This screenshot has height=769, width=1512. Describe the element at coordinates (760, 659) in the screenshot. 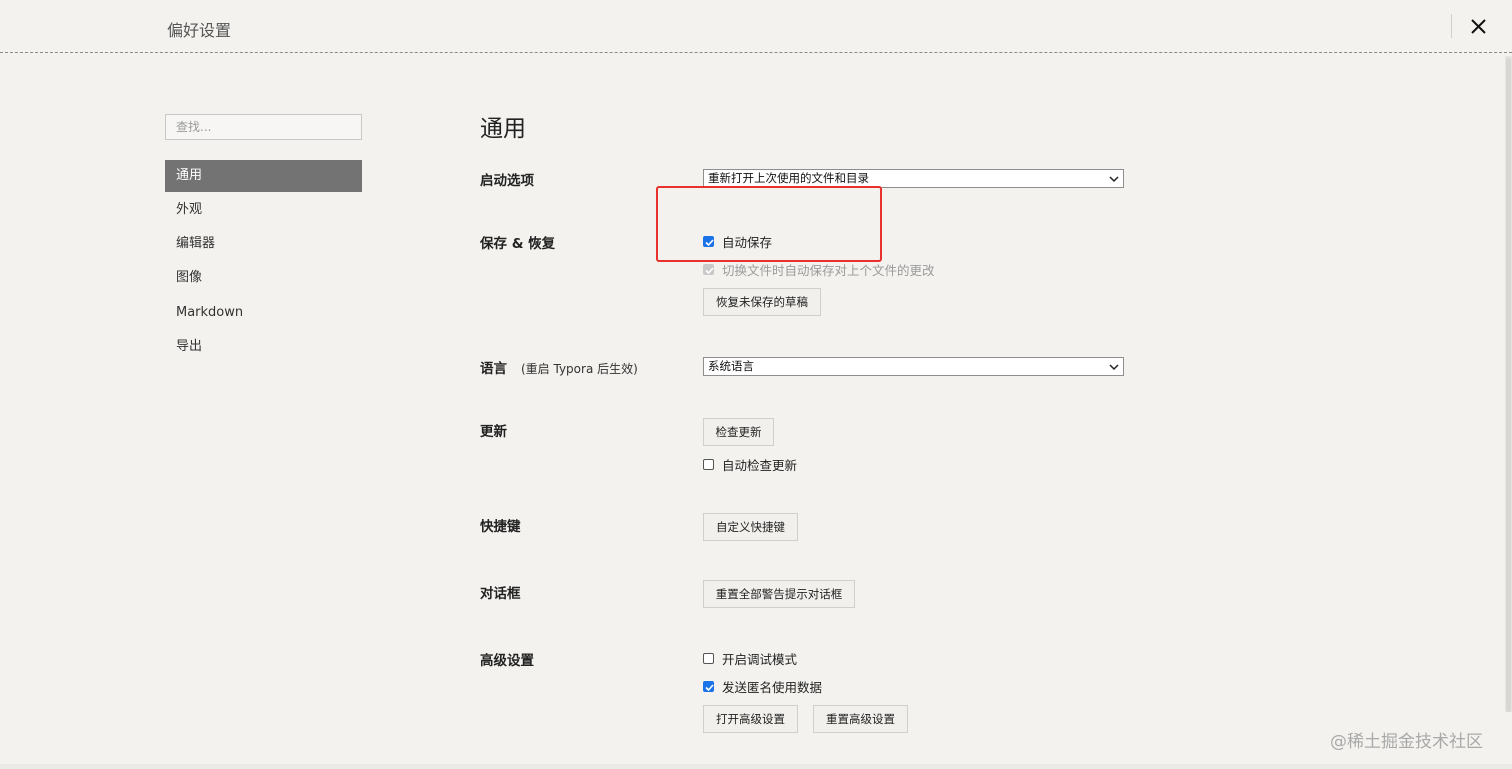

I see `debug-mode-label: 开启调试模式` at that location.